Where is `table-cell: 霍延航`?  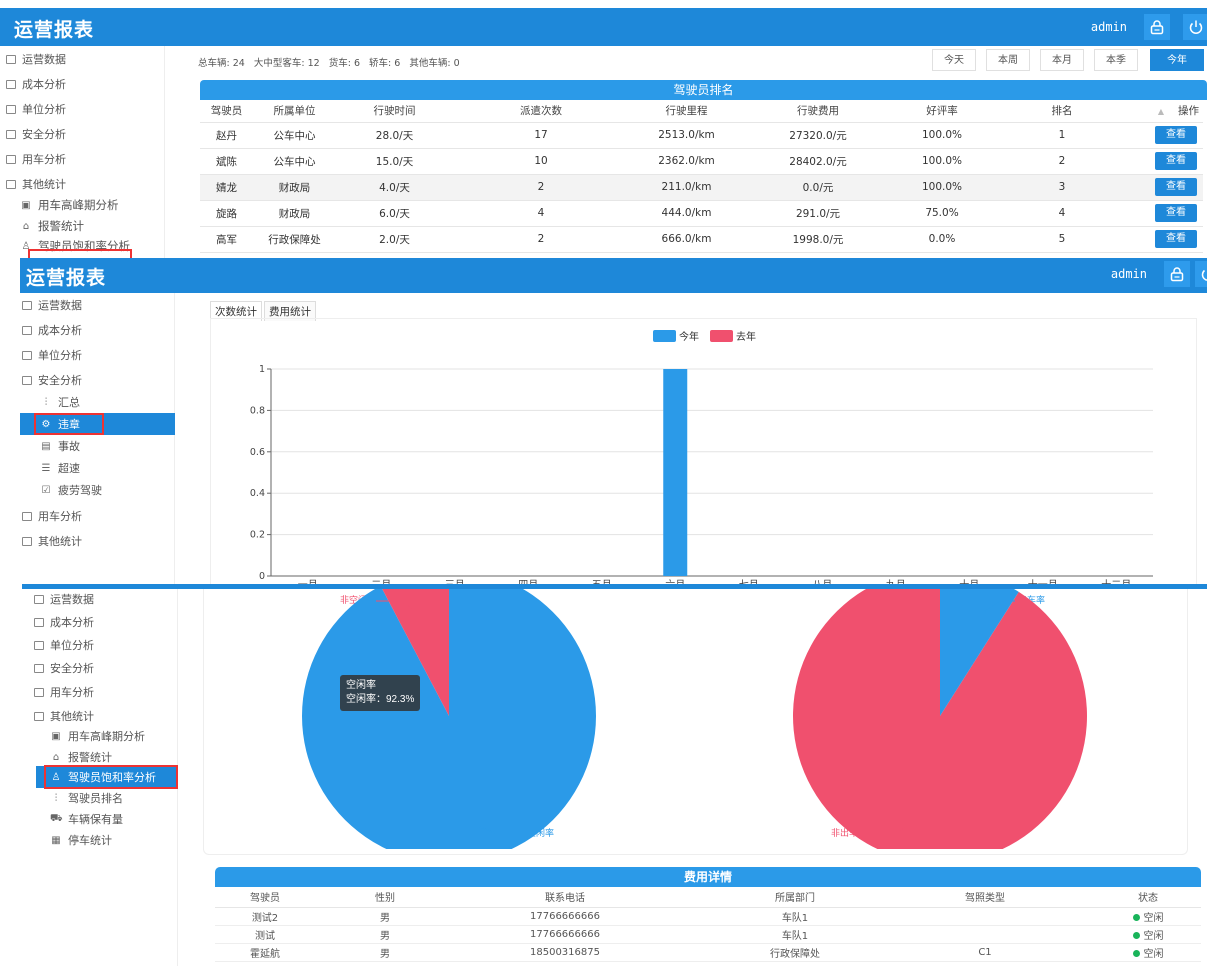
table-cell: 霍延航 is located at coordinates (265, 954).